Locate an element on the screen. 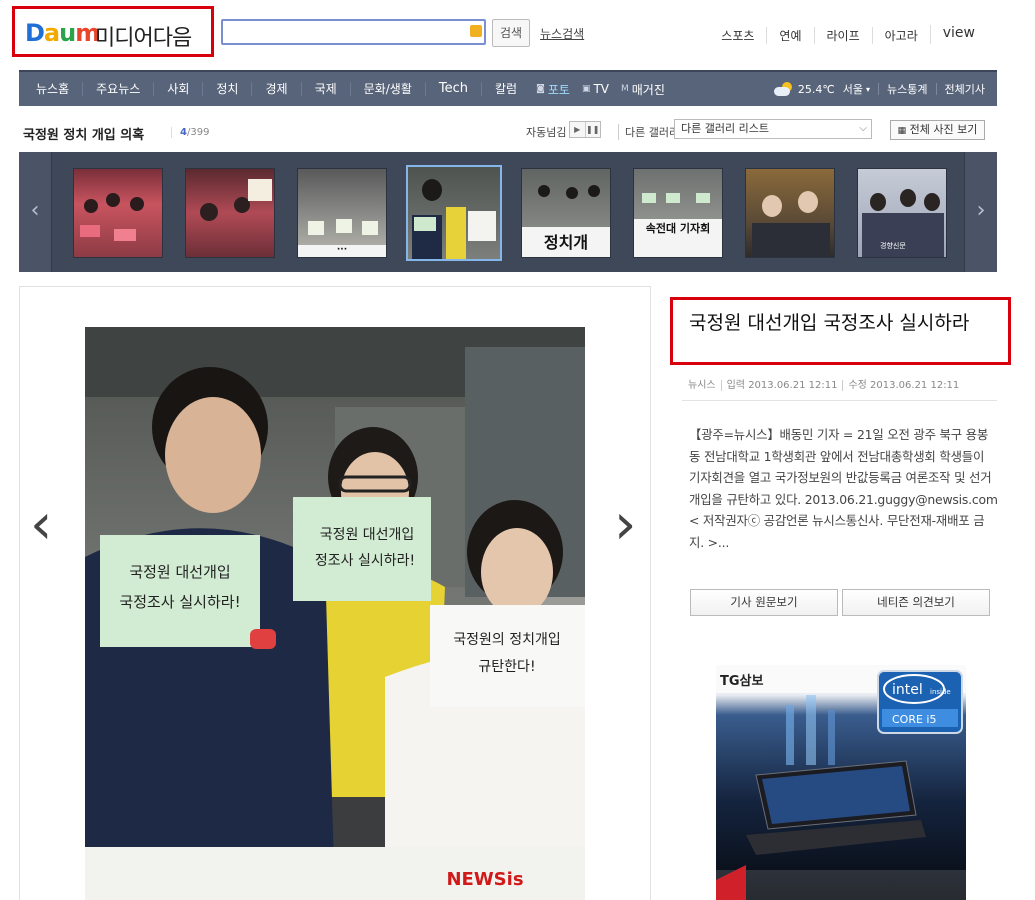 Image resolution: width=1035 pixels, height=900 pixels. autoplay-controls: ▶ ❚❚ is located at coordinates (585, 129).